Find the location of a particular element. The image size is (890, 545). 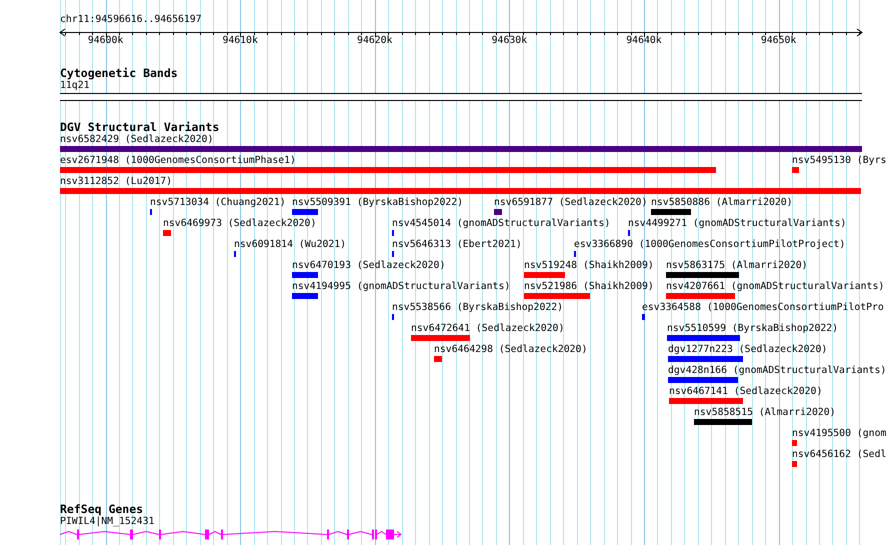

feature-label: nsv6091814 (Wu2021) is located at coordinates (290, 245).